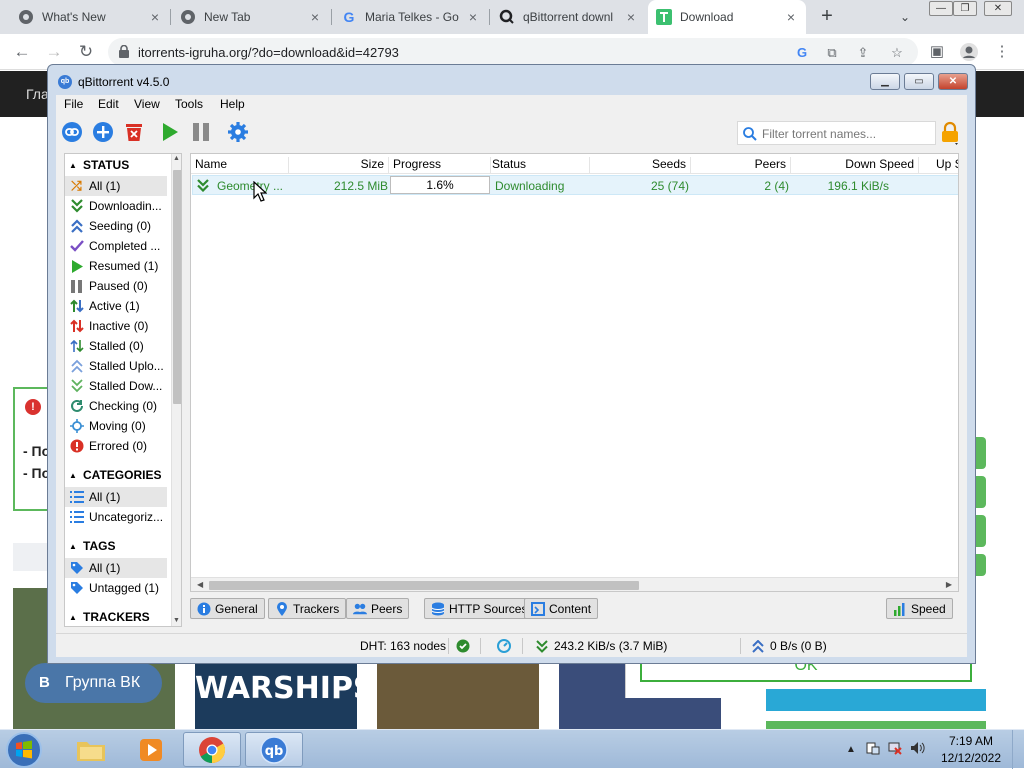 The width and height of the screenshot is (1024, 772). What do you see at coordinates (905, 17) in the screenshot?
I see `tab-search-button: ⌄` at bounding box center [905, 17].